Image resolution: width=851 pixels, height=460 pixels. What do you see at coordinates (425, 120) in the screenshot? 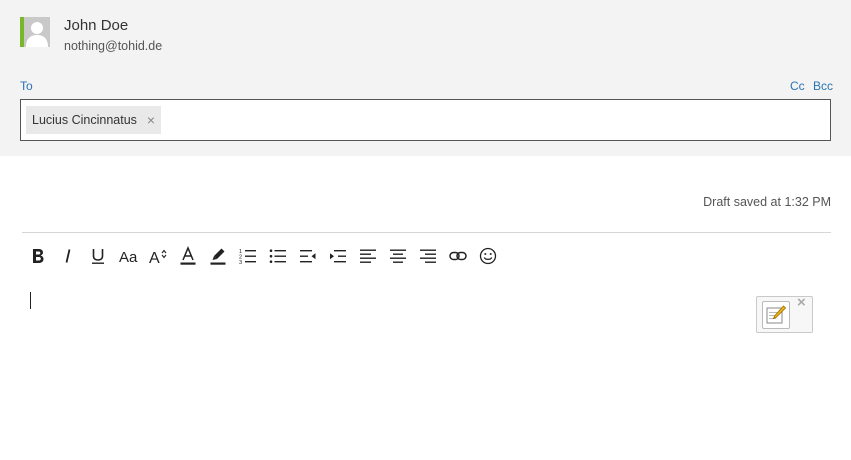
I see `to-recipients-field: Lucius Cincinnatus ×` at bounding box center [425, 120].